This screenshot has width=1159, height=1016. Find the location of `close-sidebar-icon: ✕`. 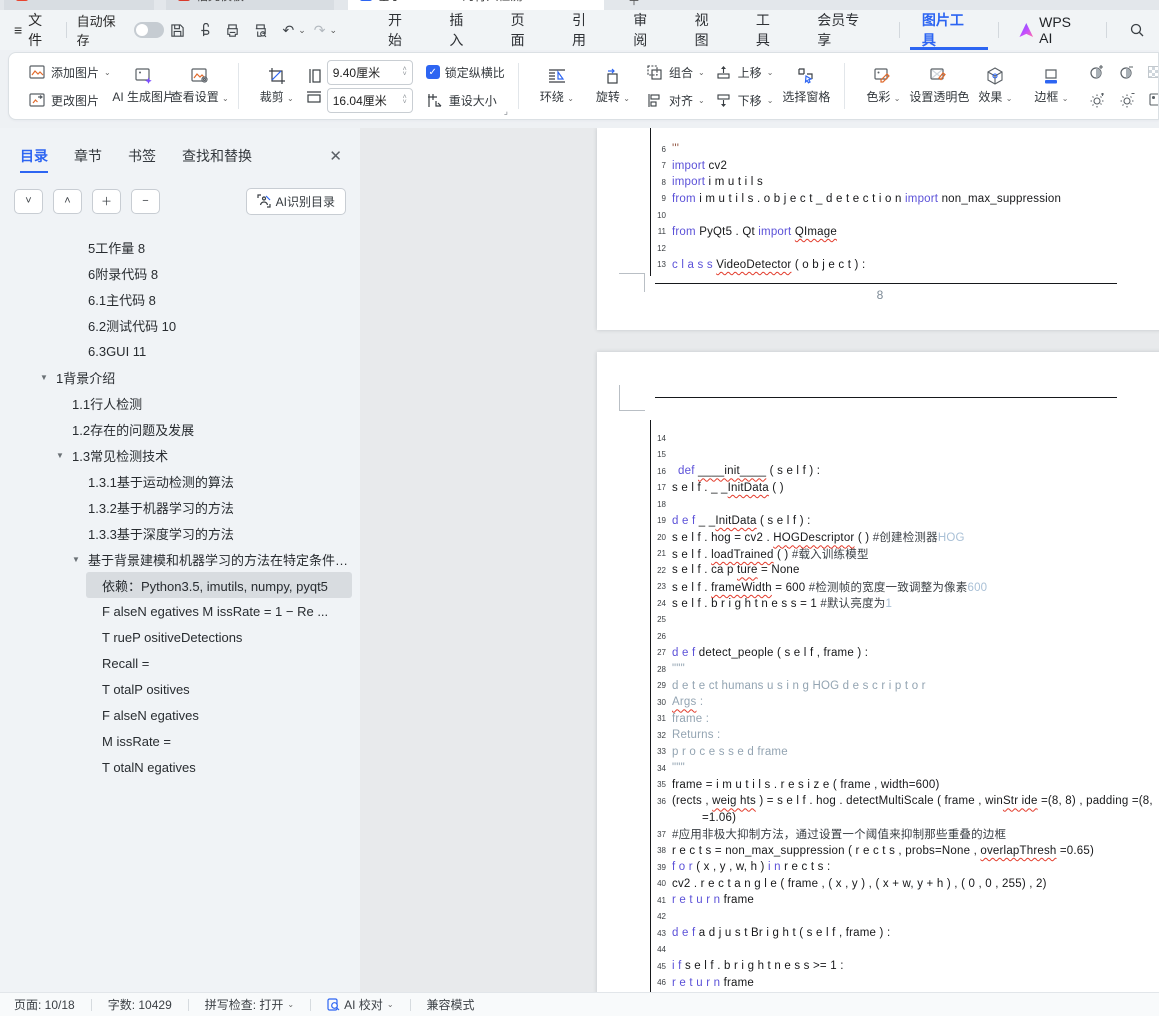

close-sidebar-icon: ✕ is located at coordinates (335, 156).